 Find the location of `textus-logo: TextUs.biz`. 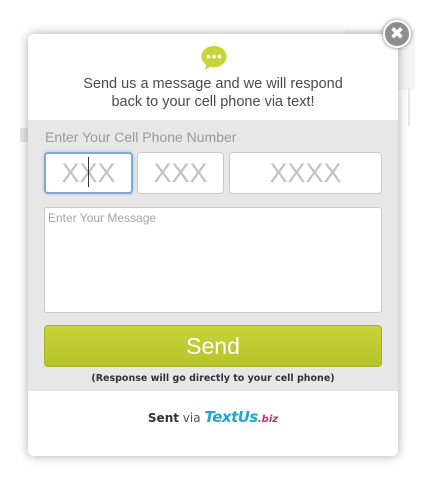

textus-logo: TextUs.biz is located at coordinates (241, 417).